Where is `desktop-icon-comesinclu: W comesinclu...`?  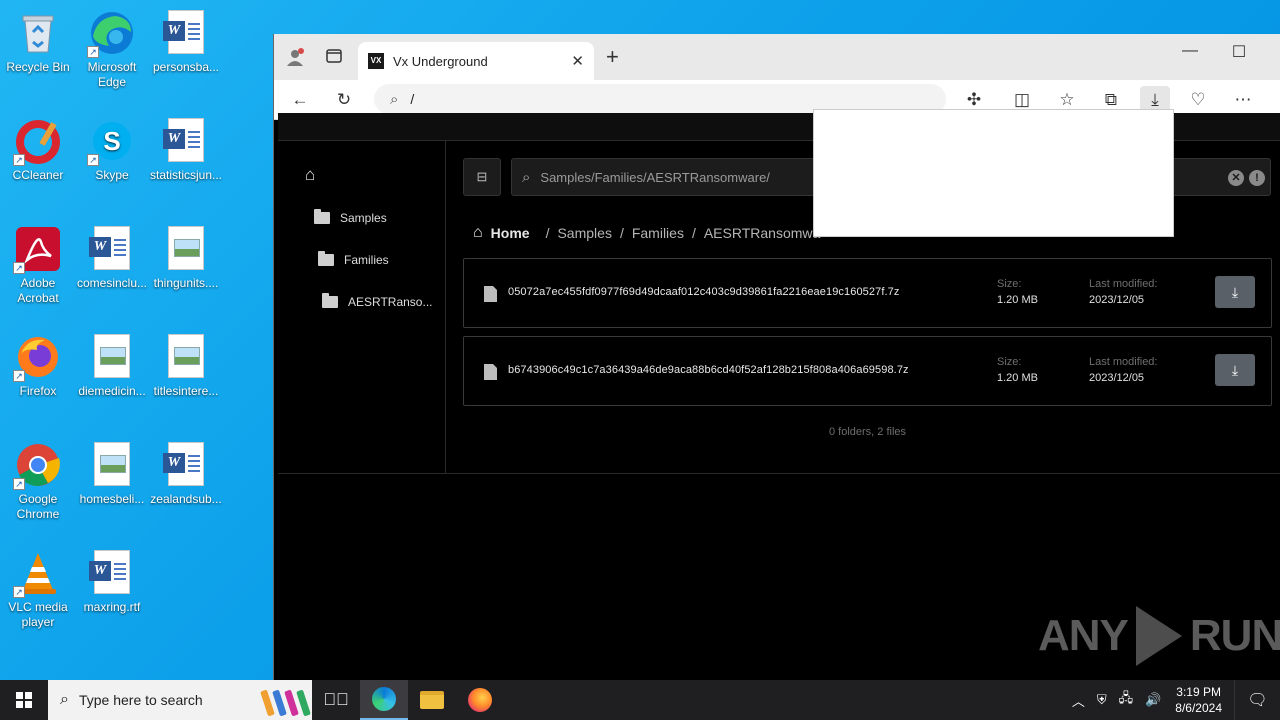
desktop-icon-comesinclu: W comesinclu... is located at coordinates (112, 256).